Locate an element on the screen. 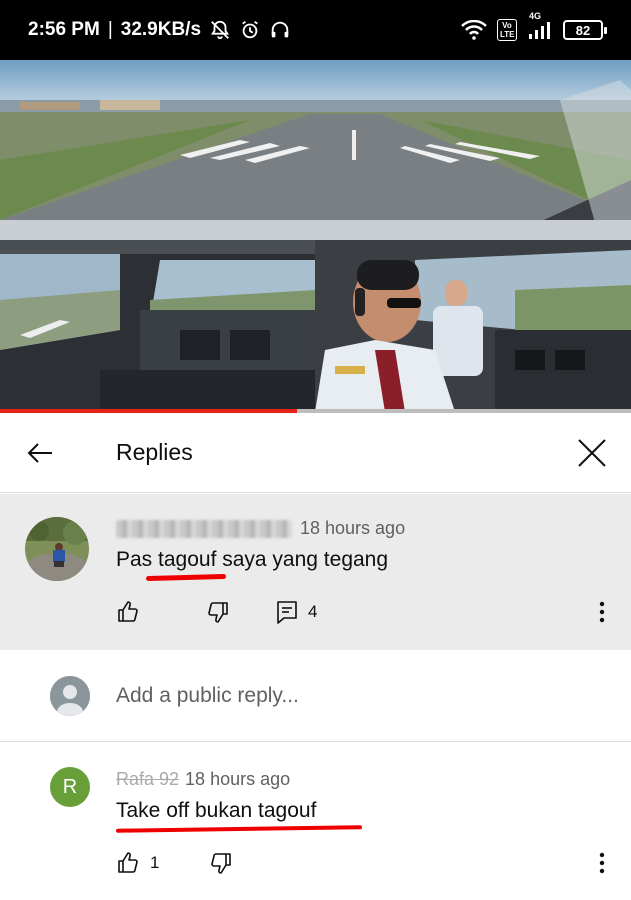 Image resolution: width=631 pixels, height=900 pixels. like-button is located at coordinates (128, 612).